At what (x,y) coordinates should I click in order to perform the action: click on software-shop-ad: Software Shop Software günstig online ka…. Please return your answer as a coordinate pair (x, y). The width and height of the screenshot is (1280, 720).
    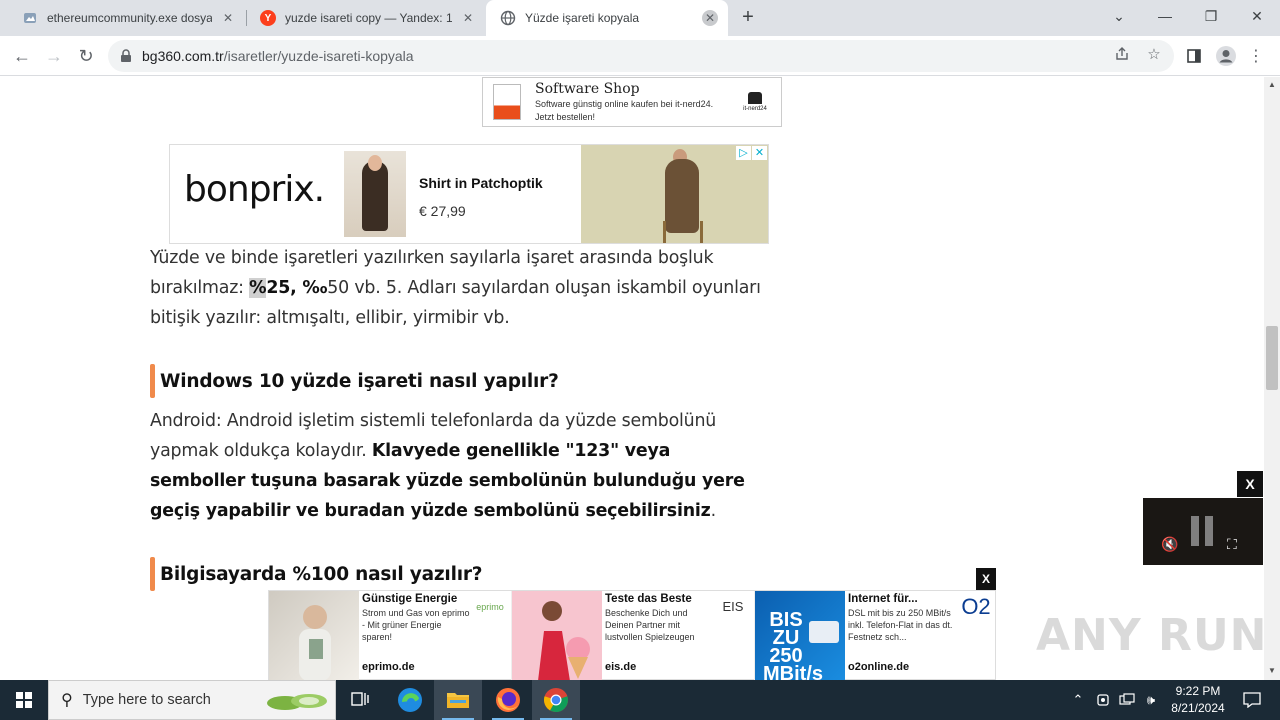
    Looking at the image, I should click on (632, 102).